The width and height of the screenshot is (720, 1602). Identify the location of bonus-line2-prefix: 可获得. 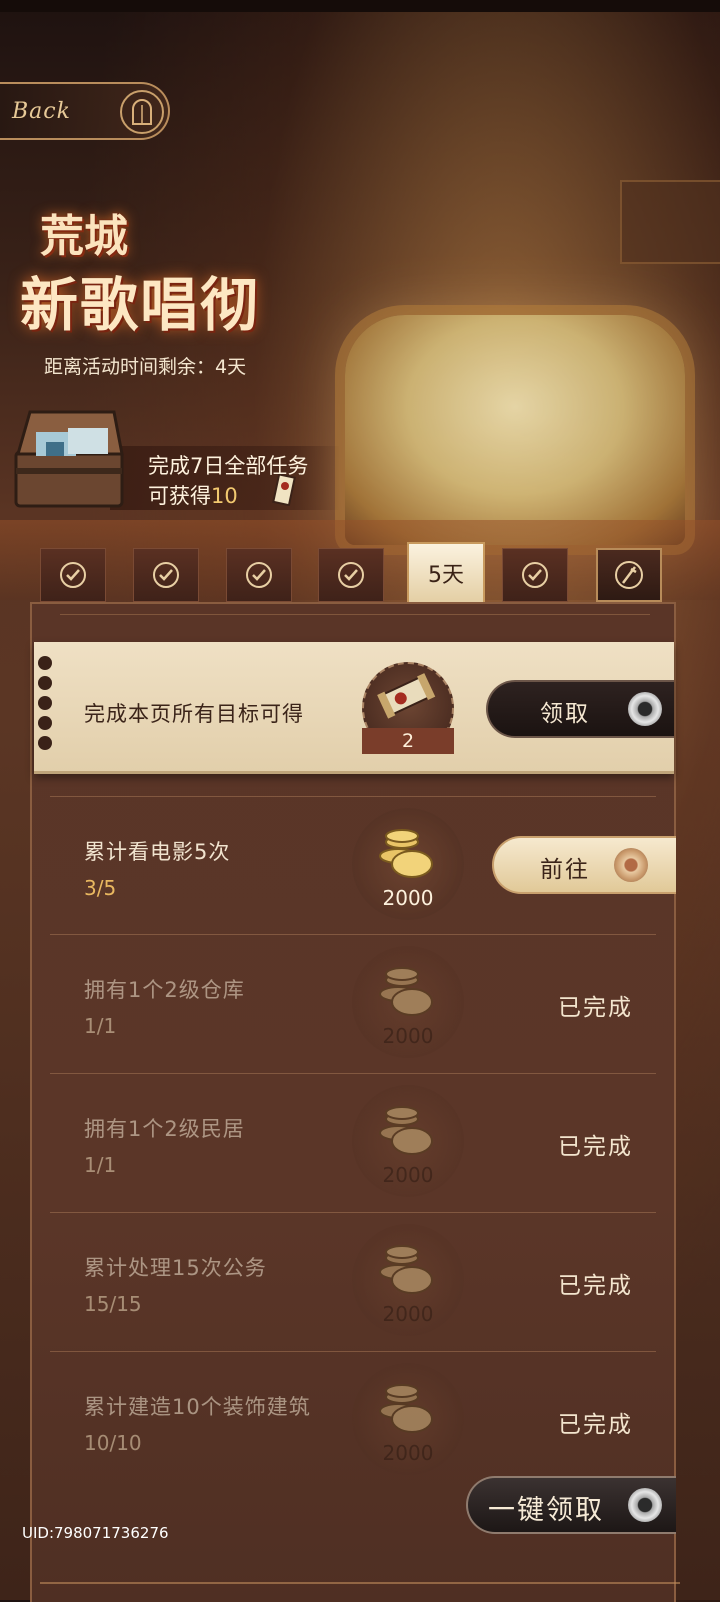
(179, 496).